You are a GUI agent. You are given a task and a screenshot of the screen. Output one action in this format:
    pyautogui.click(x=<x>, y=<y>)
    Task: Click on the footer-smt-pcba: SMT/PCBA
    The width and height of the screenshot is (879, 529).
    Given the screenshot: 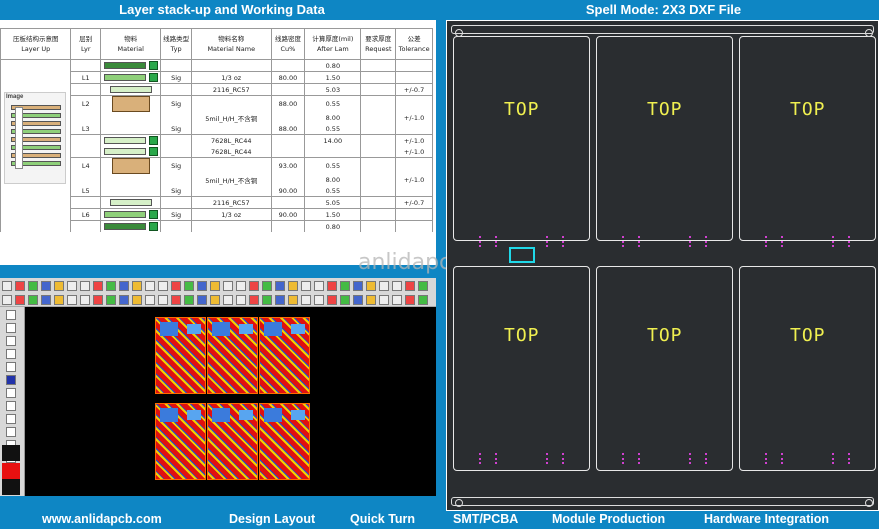 What is the action you would take?
    pyautogui.click(x=485, y=519)
    